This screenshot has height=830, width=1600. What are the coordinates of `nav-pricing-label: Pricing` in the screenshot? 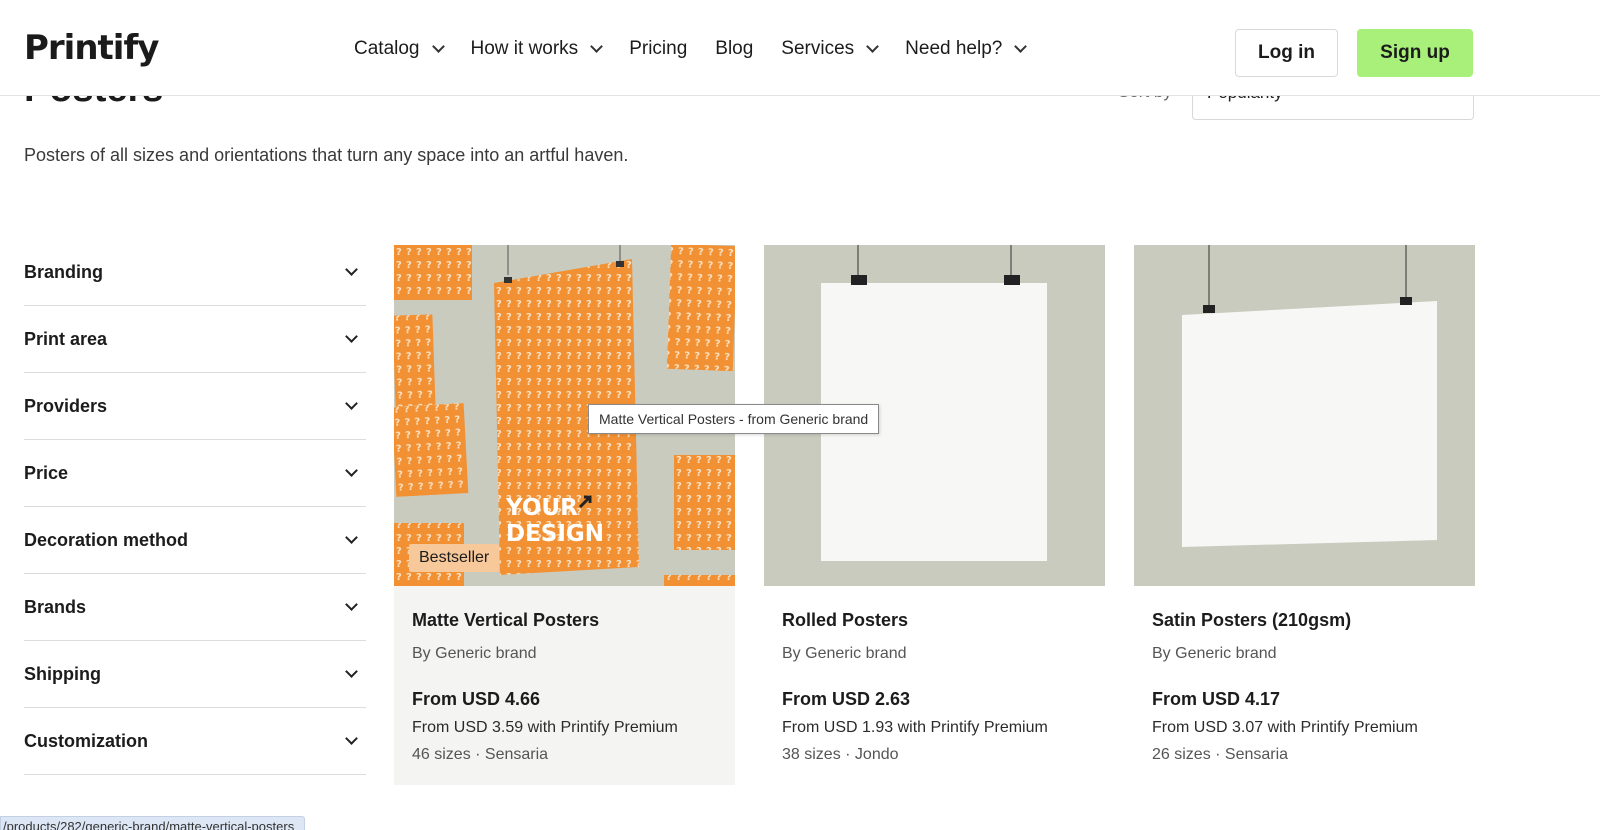 It's located at (658, 48).